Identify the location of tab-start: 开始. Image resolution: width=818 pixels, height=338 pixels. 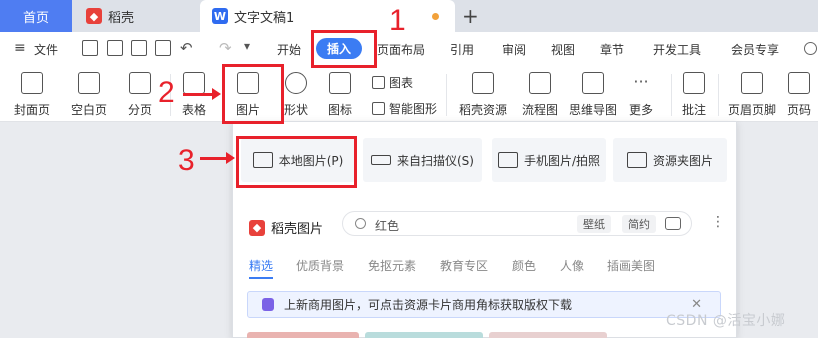
(289, 49).